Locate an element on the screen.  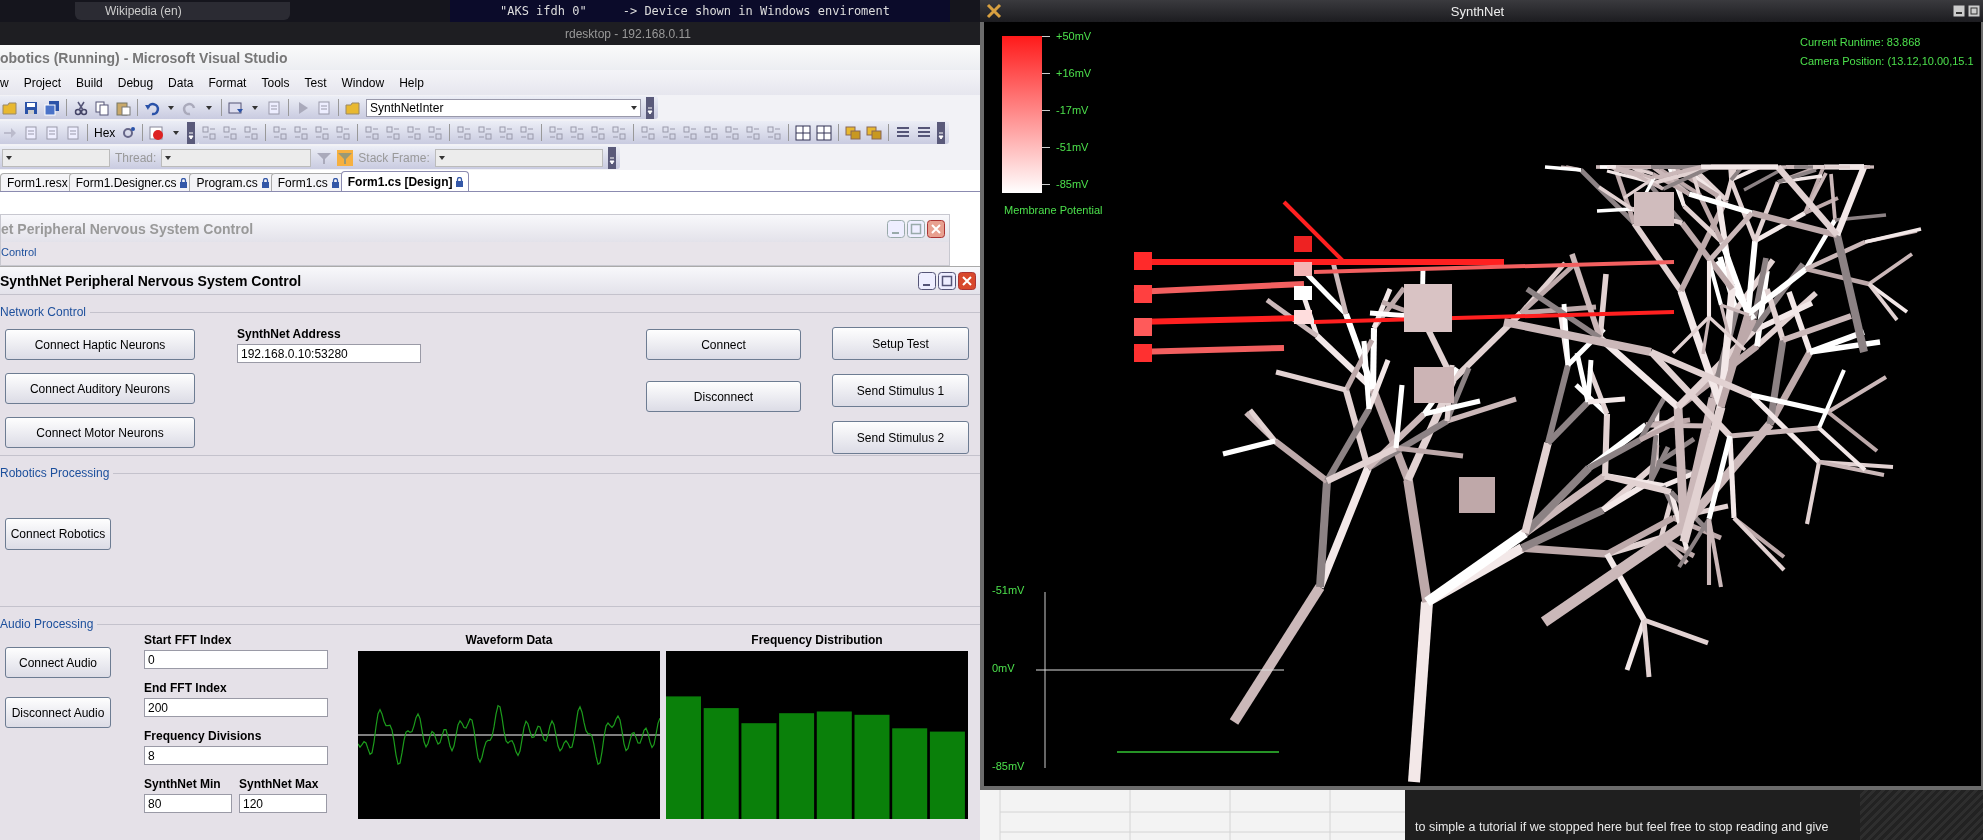
connect-robotics-button: Connect Robotics is located at coordinates (58, 534).